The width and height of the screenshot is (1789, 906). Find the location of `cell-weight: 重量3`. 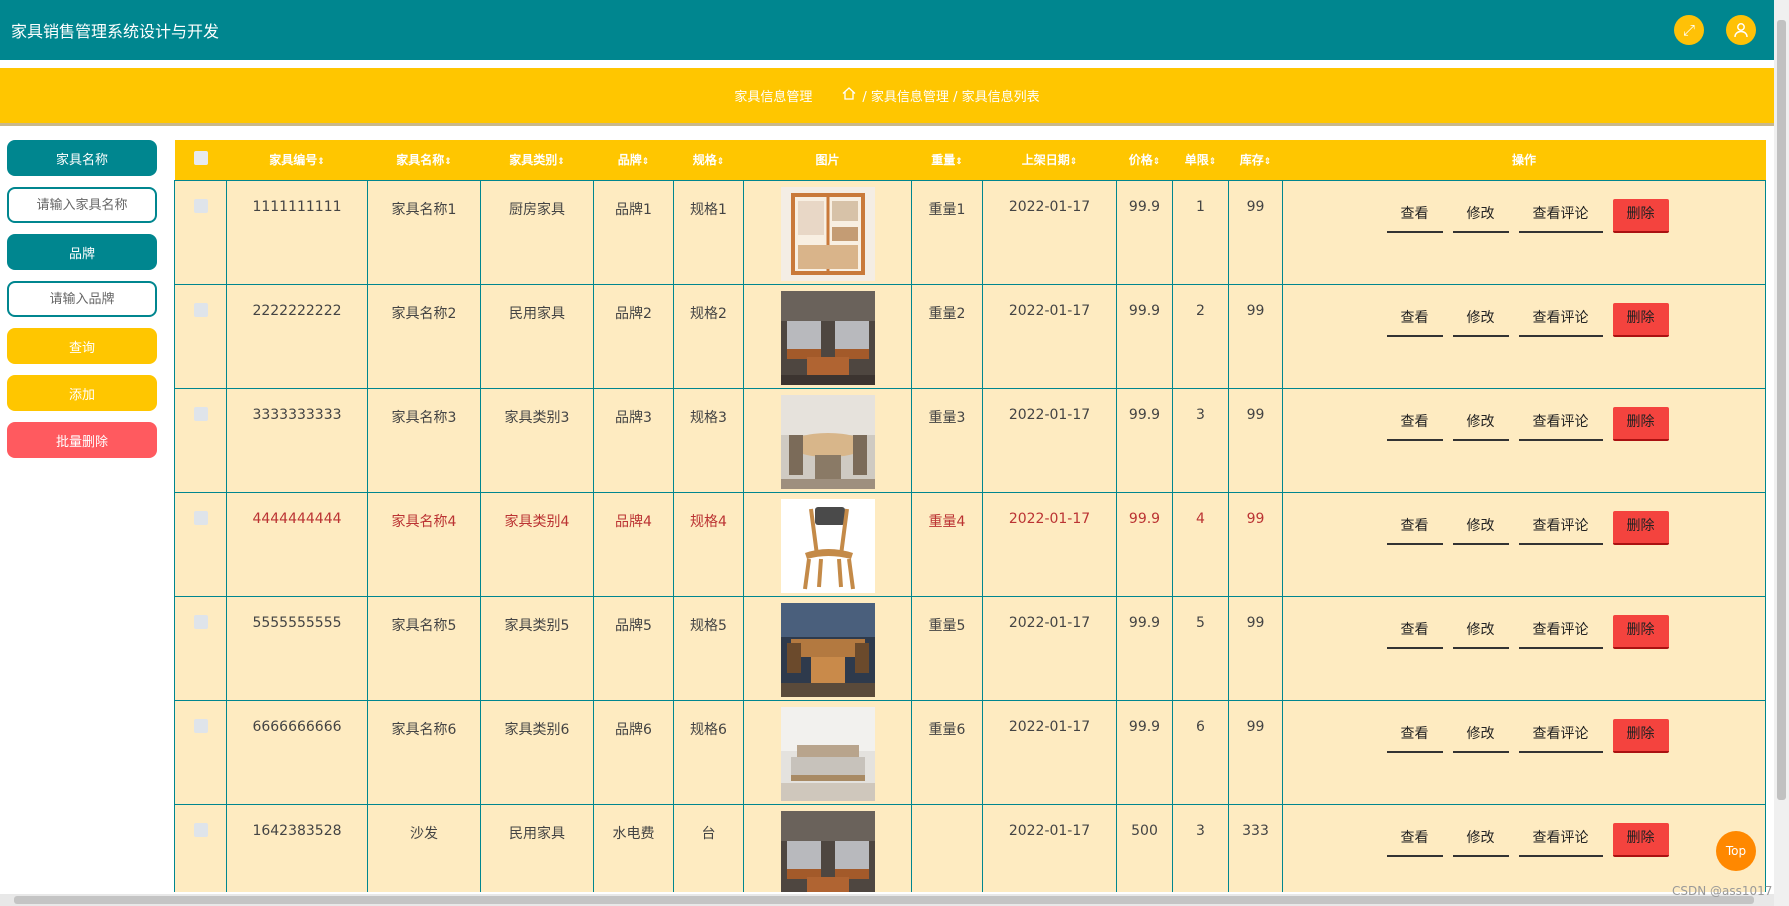

cell-weight: 重量3 is located at coordinates (947, 440).